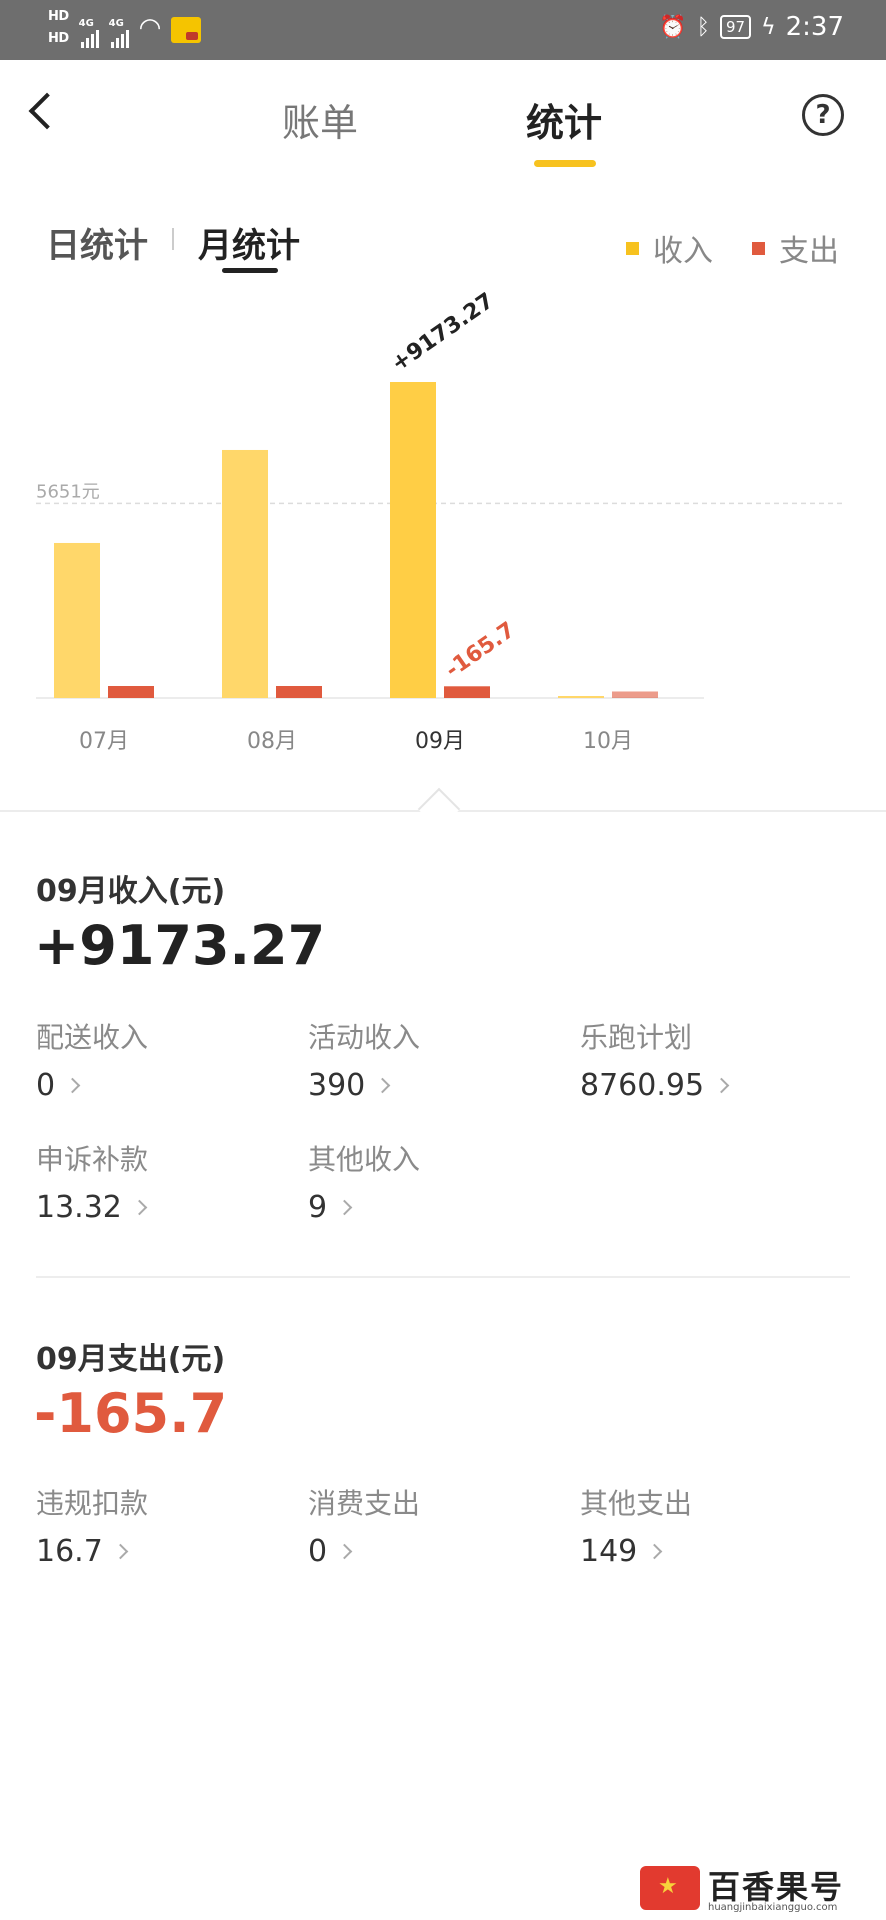 This screenshot has height=1920, width=886. Describe the element at coordinates (364, 1503) in the screenshot. I see `expense-item-label: 消费支出` at that location.